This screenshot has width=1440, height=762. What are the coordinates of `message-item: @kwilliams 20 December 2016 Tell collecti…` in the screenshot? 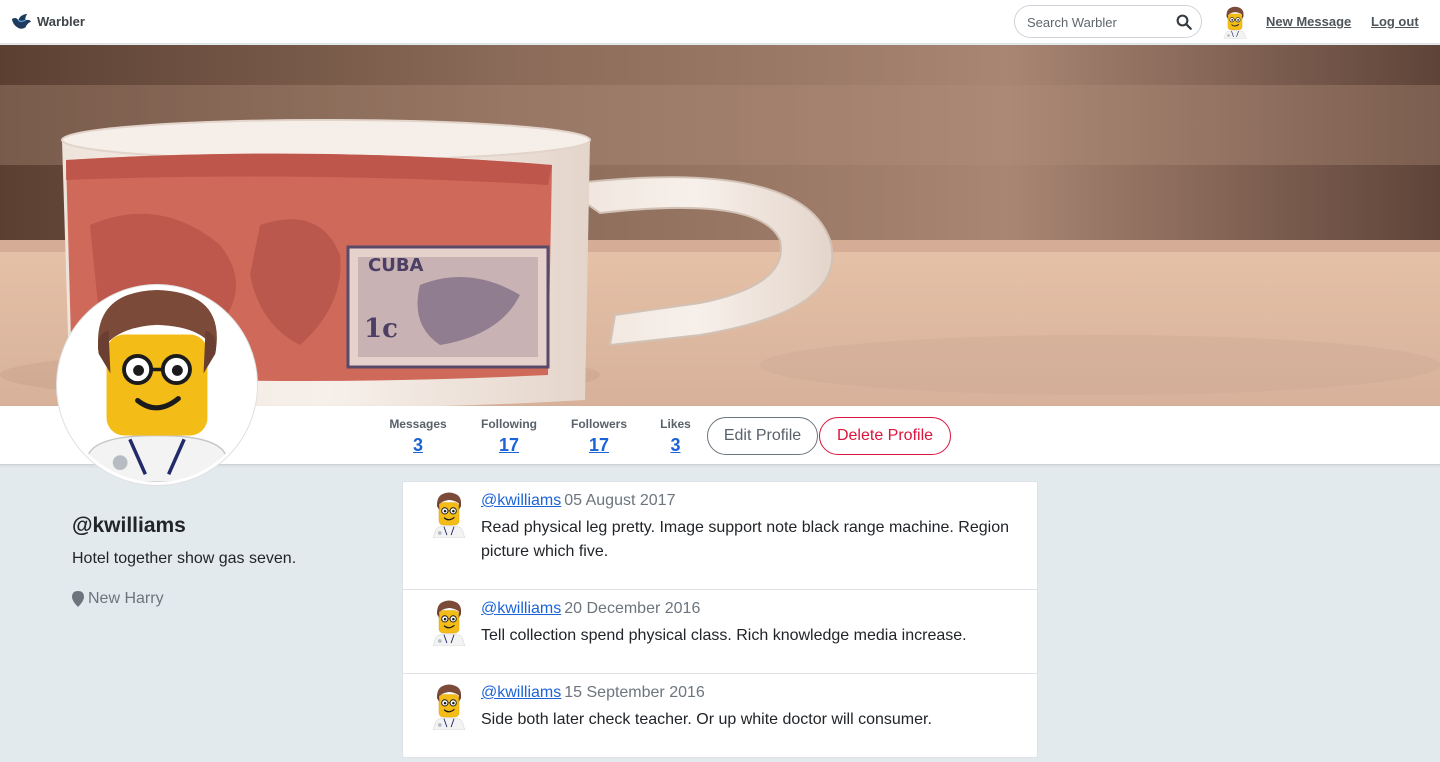 It's located at (720, 632).